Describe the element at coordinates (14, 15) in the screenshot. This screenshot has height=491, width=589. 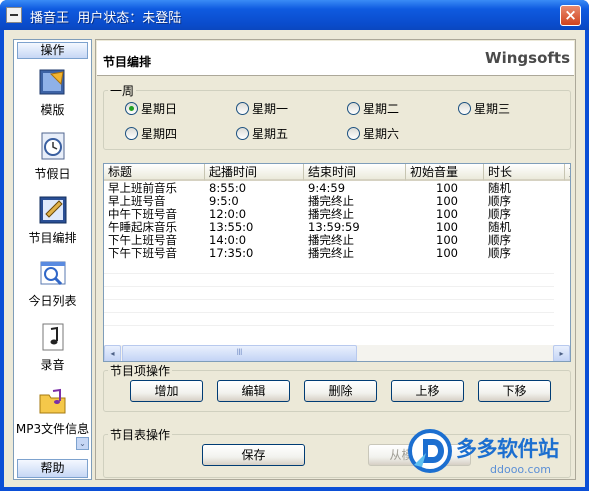
I see `app-icon` at that location.